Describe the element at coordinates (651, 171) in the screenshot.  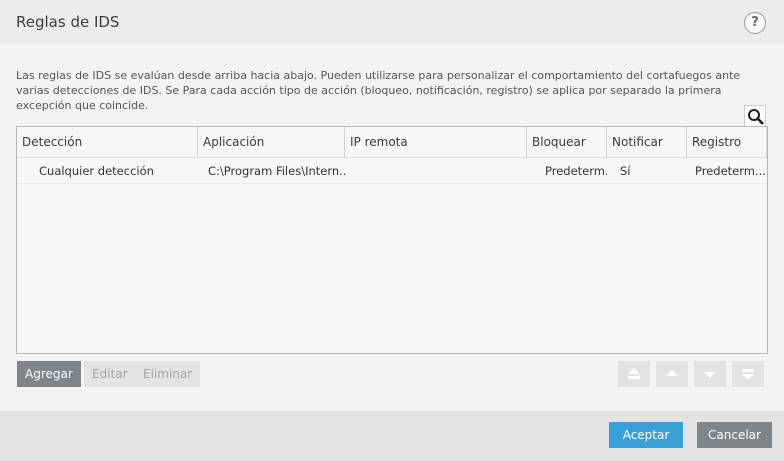
I see `cell-notify: Sí` at that location.